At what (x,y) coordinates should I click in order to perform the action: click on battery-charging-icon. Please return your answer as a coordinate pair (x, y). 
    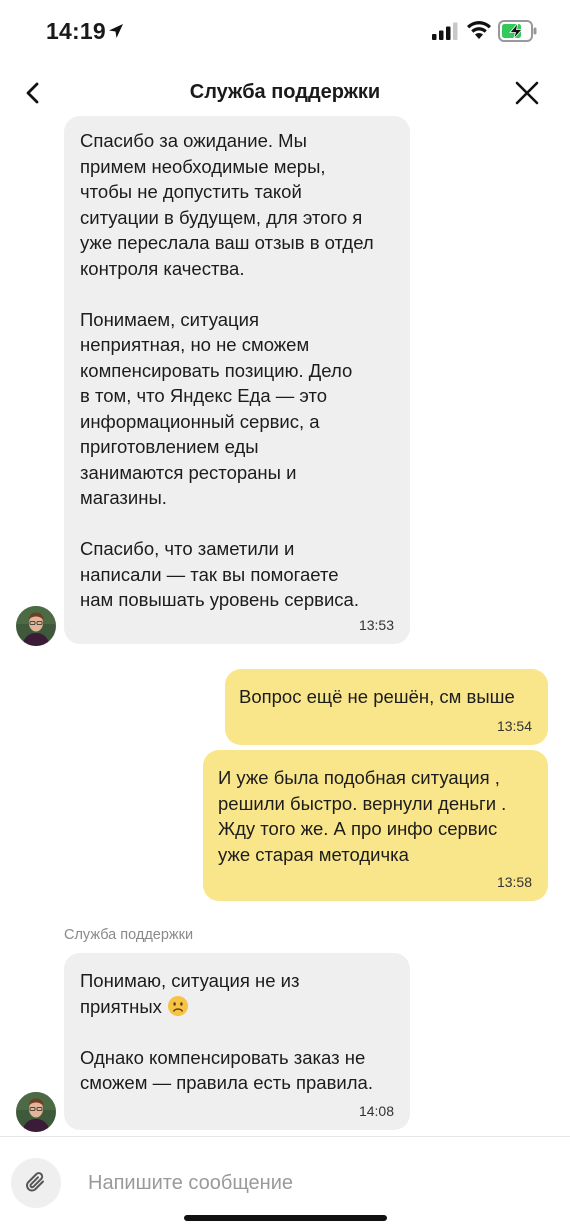
    Looking at the image, I should click on (517, 31).